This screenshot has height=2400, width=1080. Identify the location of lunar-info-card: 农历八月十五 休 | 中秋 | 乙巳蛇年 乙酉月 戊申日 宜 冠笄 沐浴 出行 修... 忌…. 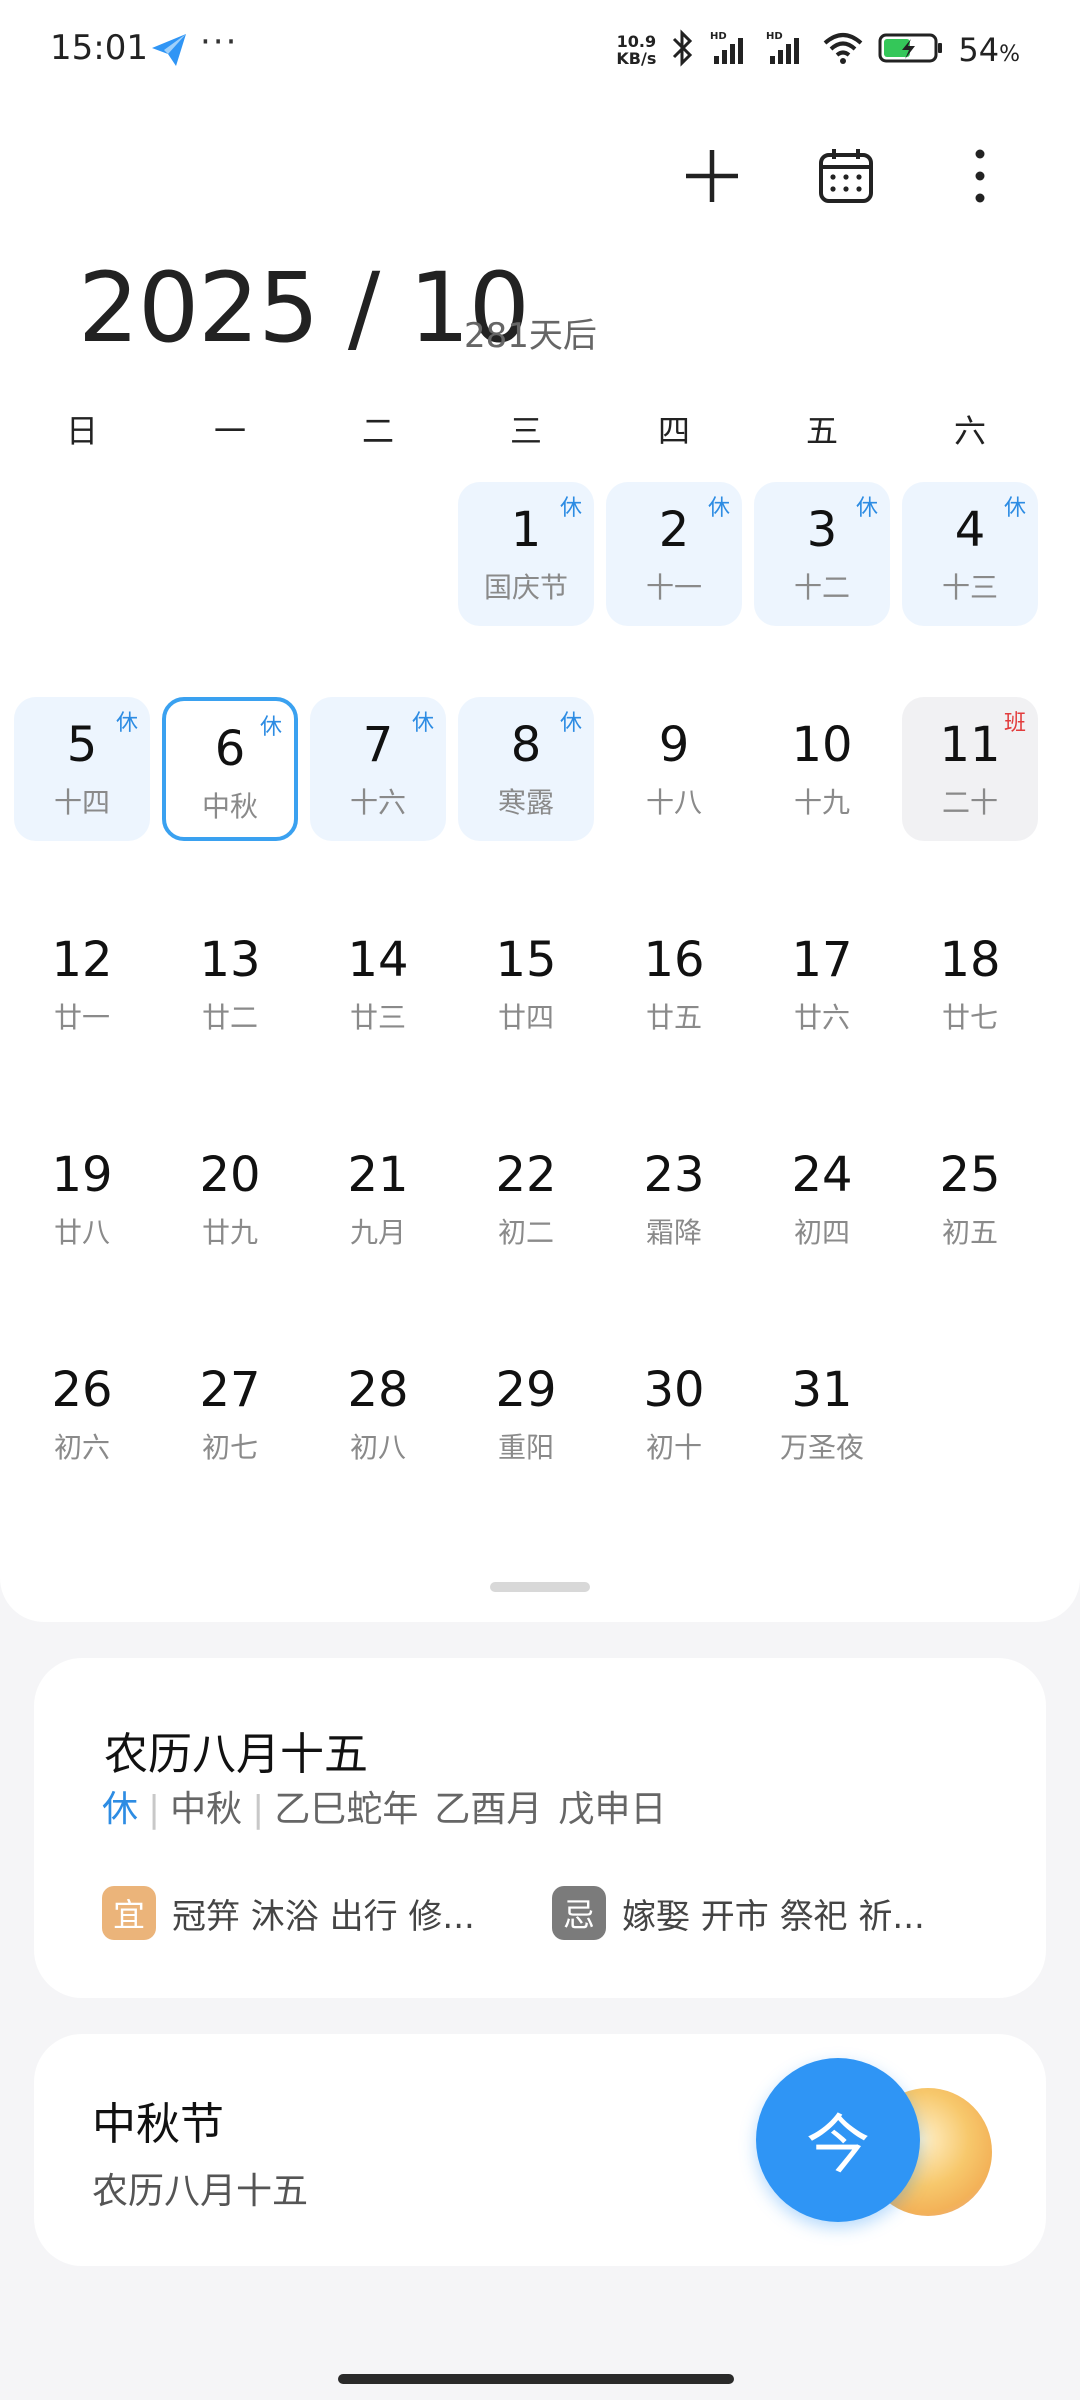
(540, 1828).